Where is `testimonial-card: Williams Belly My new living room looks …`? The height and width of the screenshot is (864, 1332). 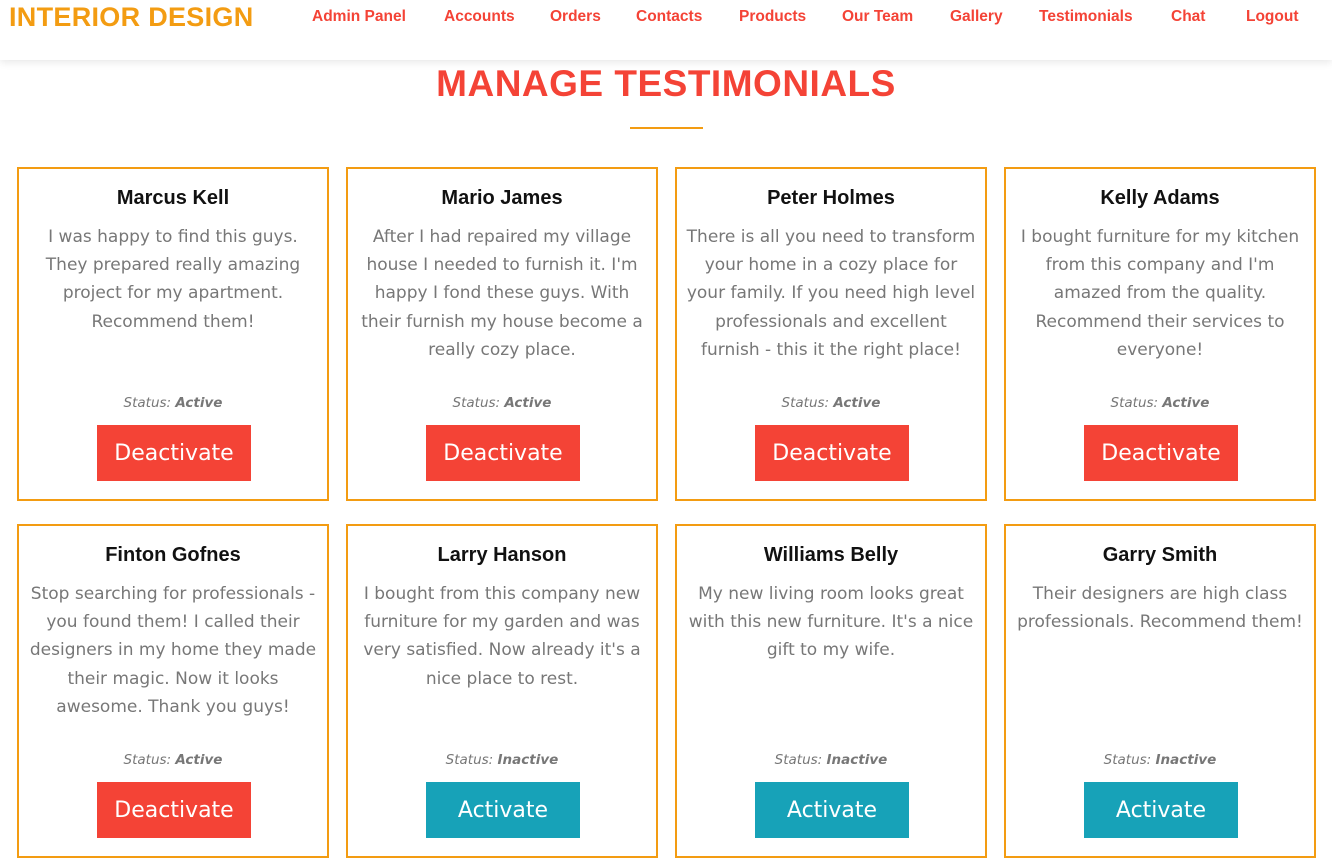
testimonial-card: Williams Belly My new living room looks … is located at coordinates (831, 691).